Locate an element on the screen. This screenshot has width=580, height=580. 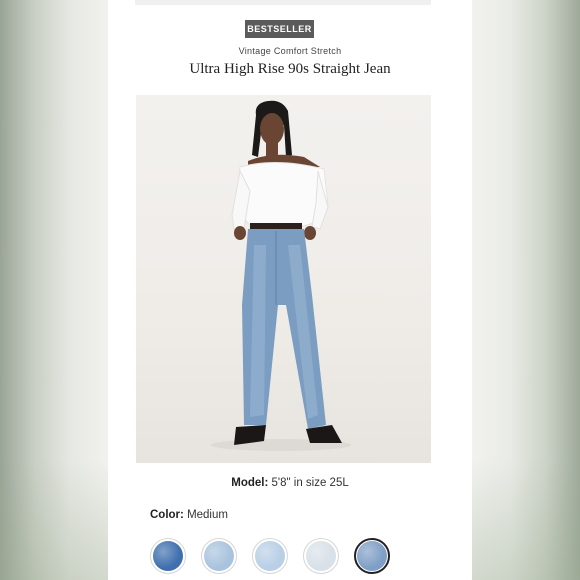
color-label: Color: is located at coordinates (167, 515).